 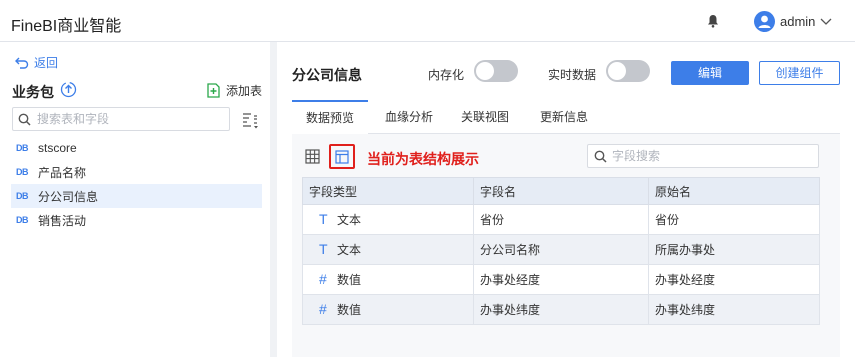 I want to click on table-name: 销售活动, so click(x=62, y=220).